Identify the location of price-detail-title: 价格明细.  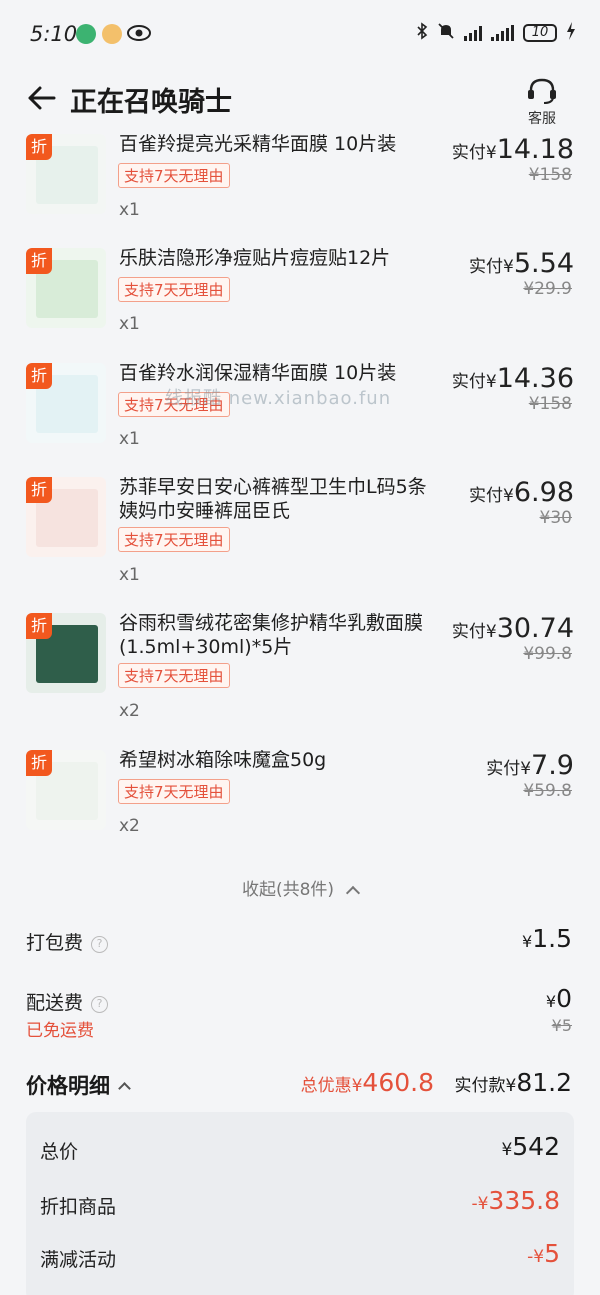
(68, 1086).